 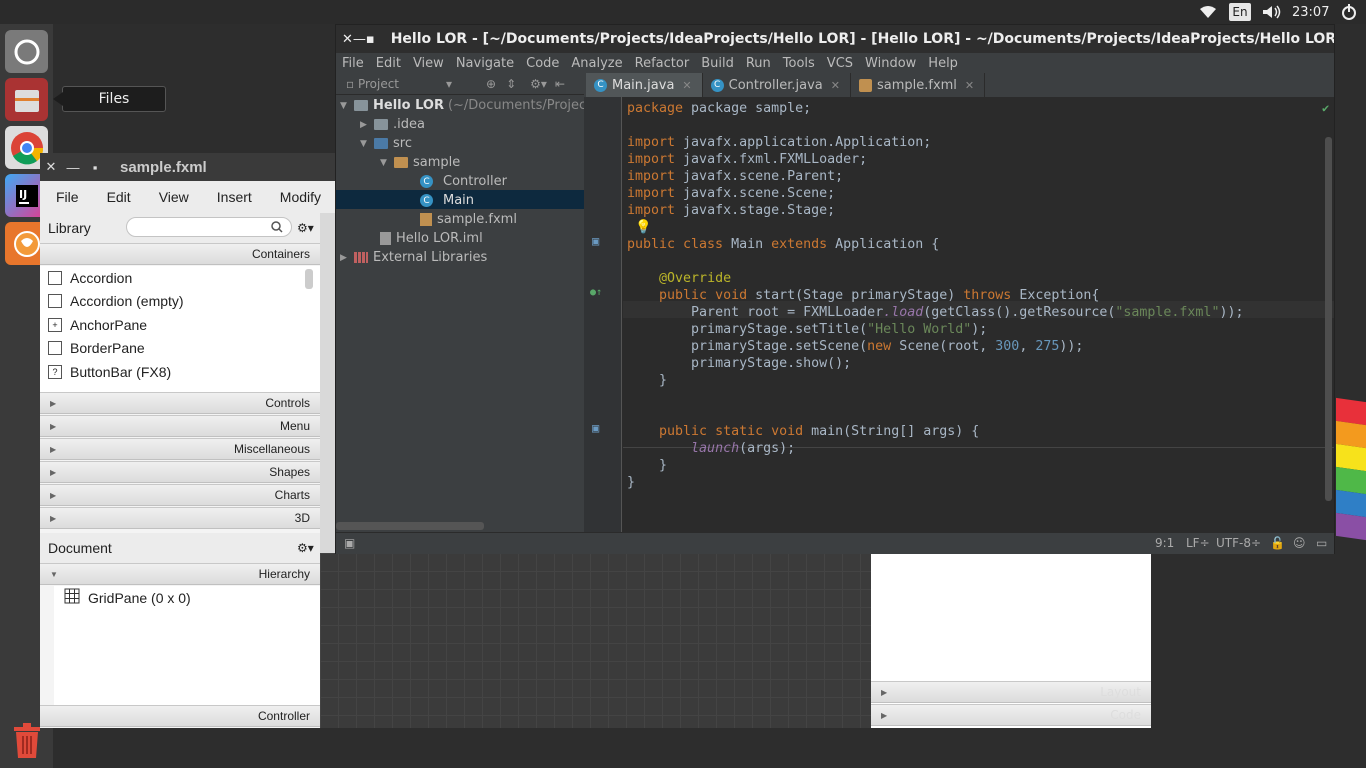 What do you see at coordinates (491, 84) in the screenshot?
I see `locate-icon: ⊕` at bounding box center [491, 84].